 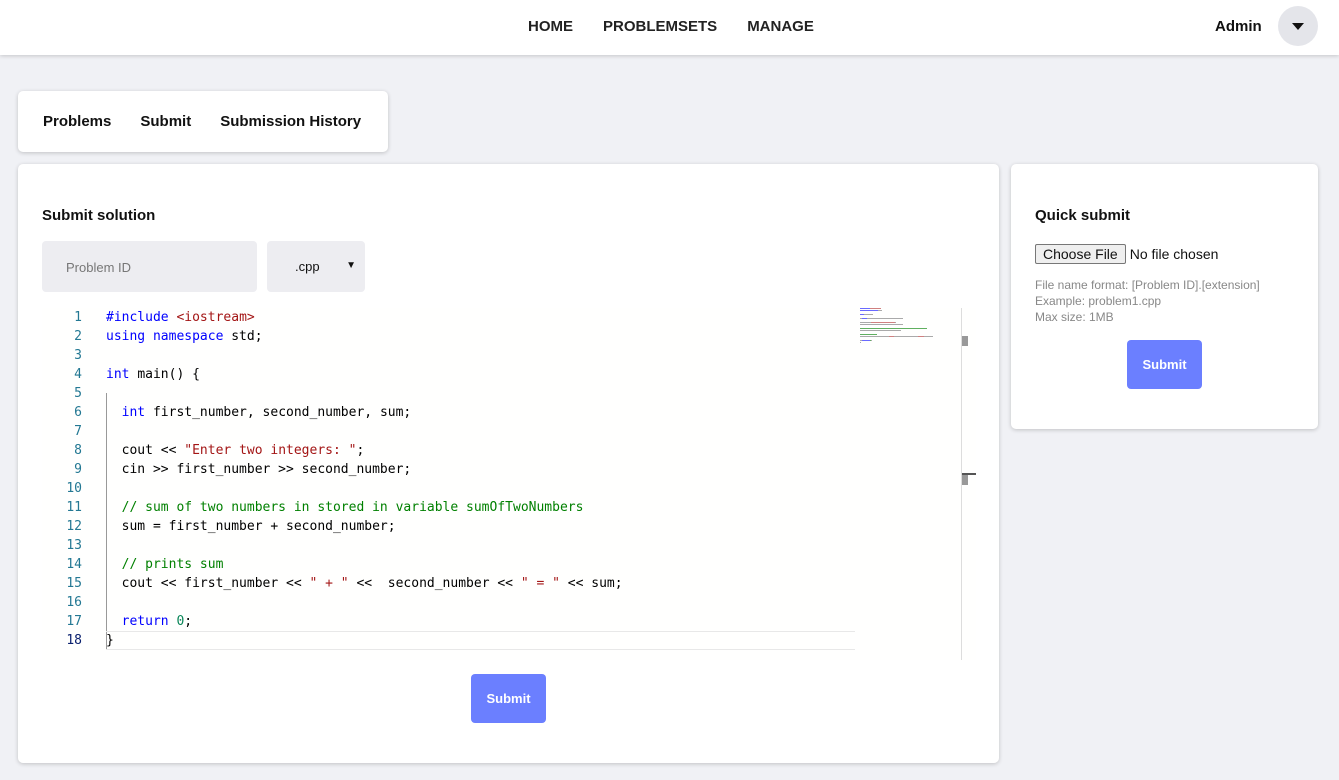 I want to click on code-text: using namespace std;, so click(x=184, y=336).